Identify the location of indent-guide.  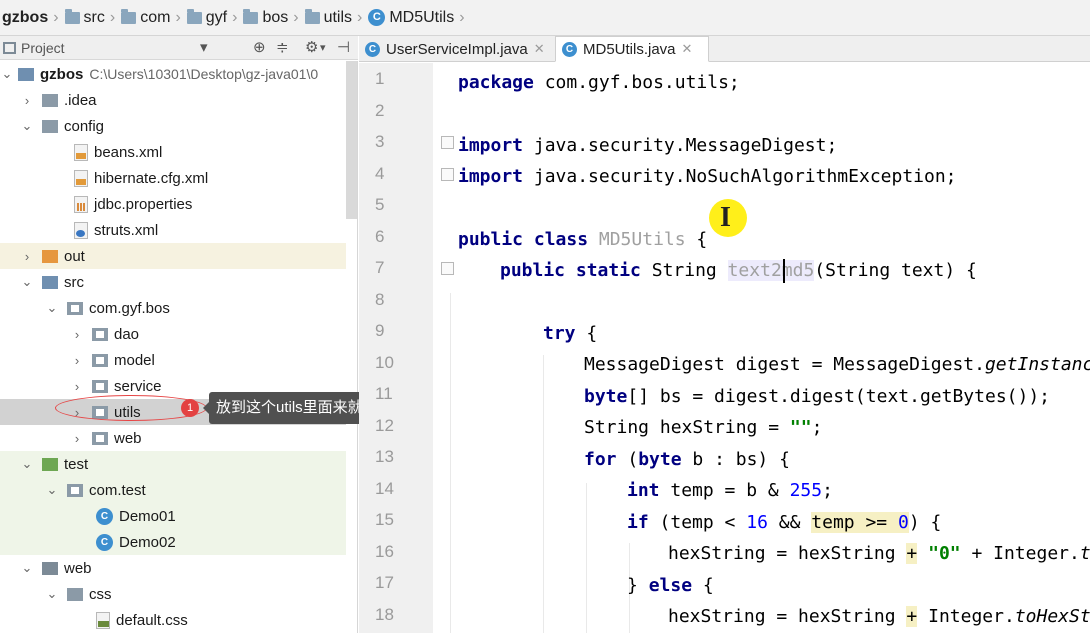
(543, 494).